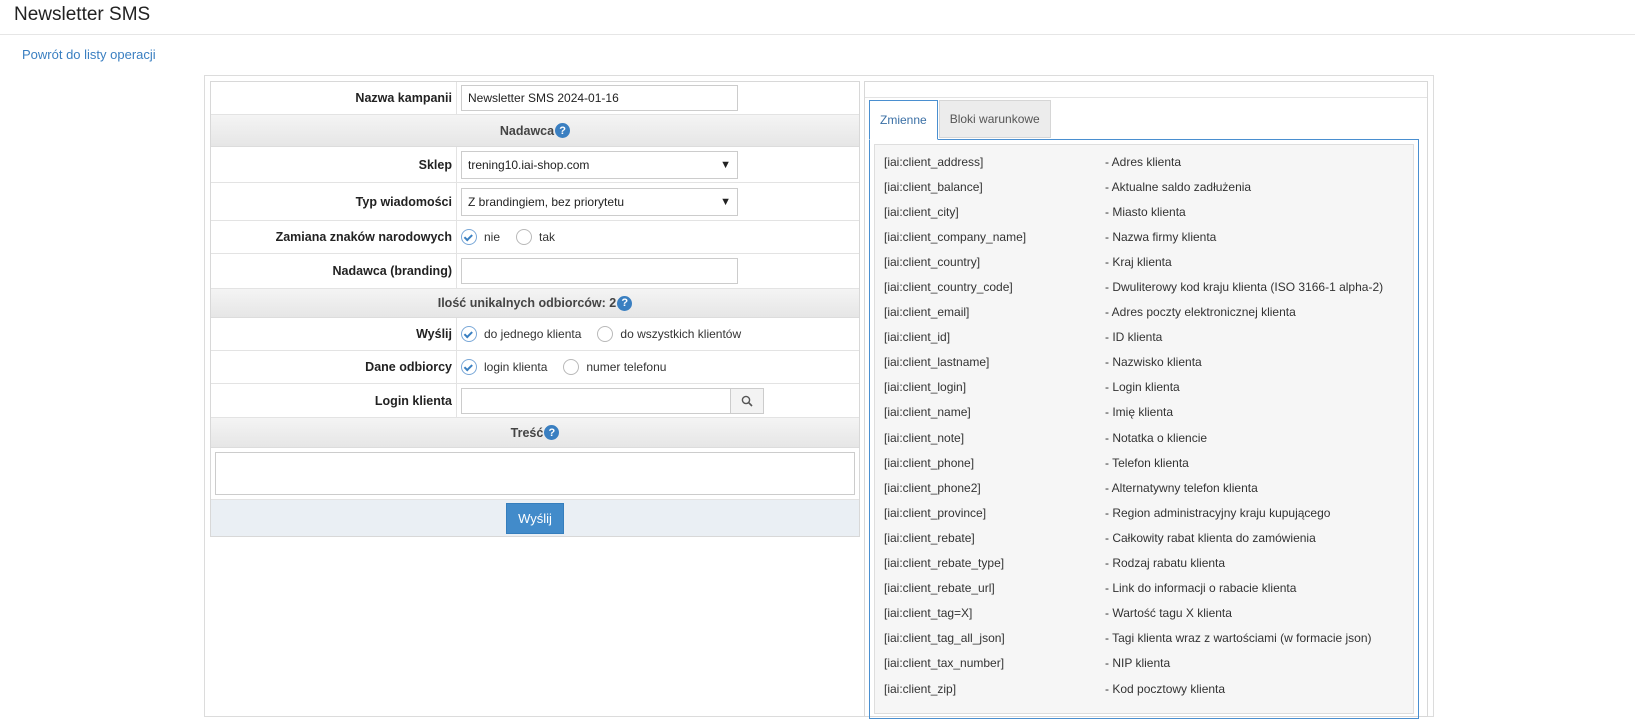 The image size is (1635, 719). What do you see at coordinates (990, 362) in the screenshot?
I see `variable-key: [iai:client_lastname]` at bounding box center [990, 362].